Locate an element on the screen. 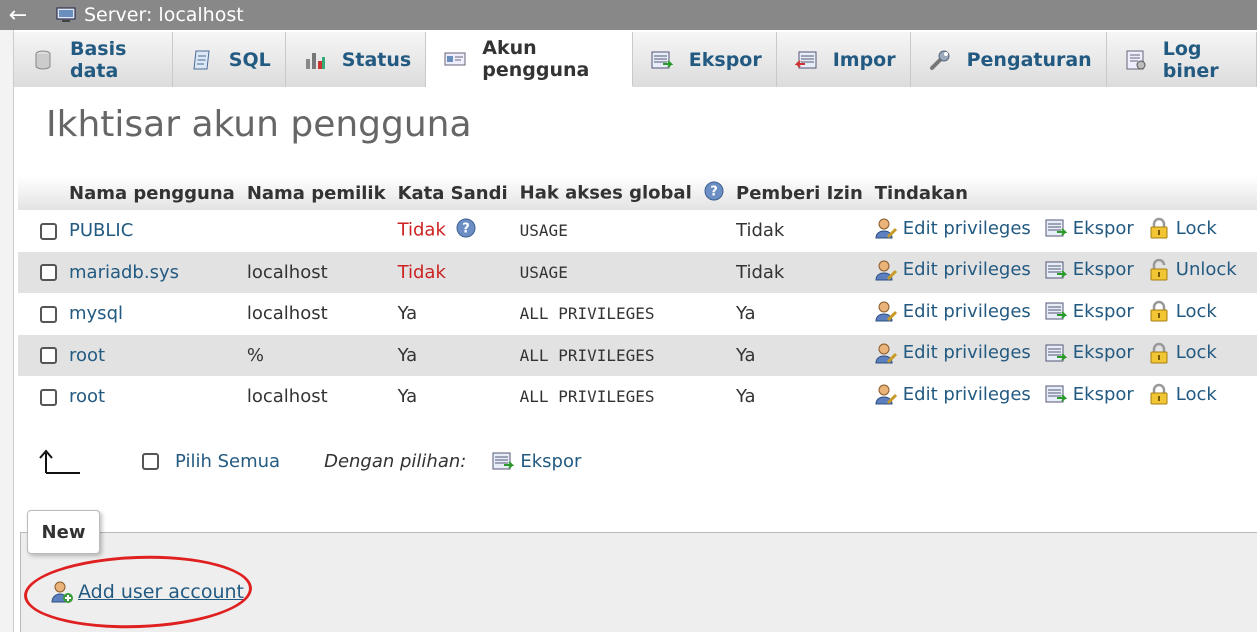  unlock-button: Unlock is located at coordinates (1192, 269).